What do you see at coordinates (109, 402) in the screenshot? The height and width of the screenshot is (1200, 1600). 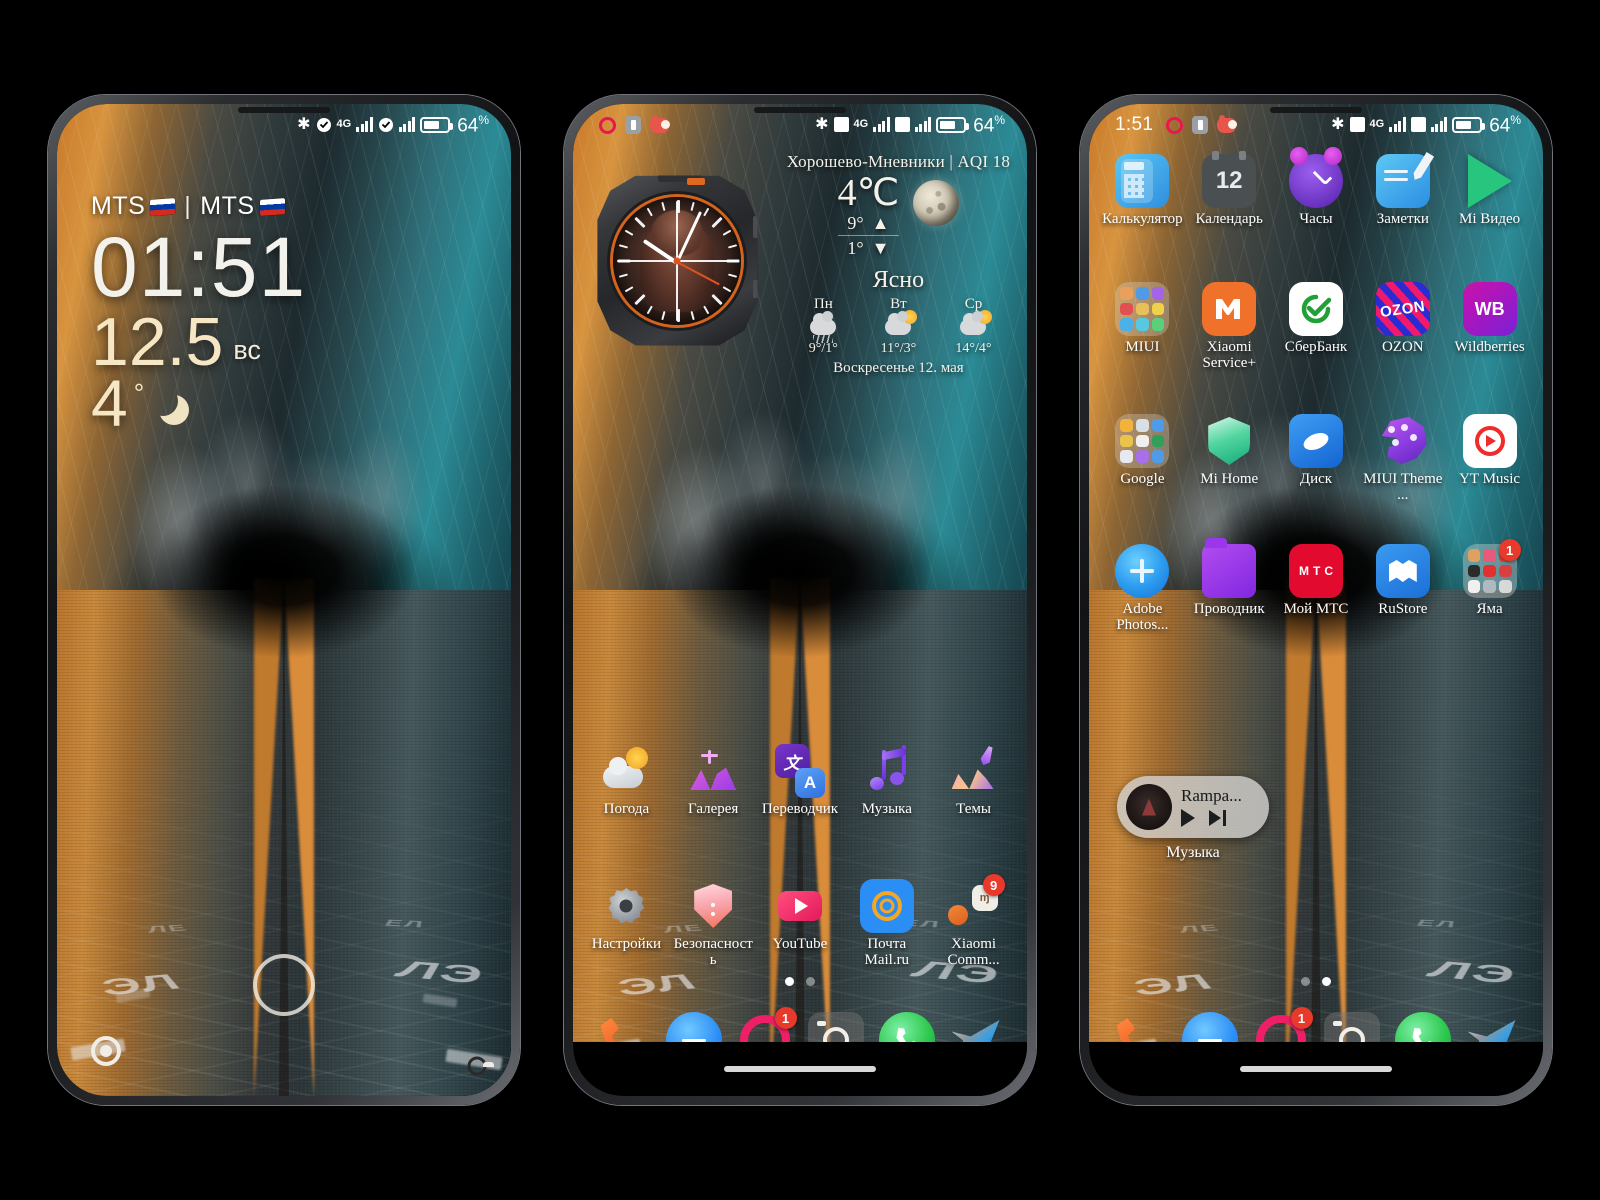 I see `lockscreen-temperature: 4` at bounding box center [109, 402].